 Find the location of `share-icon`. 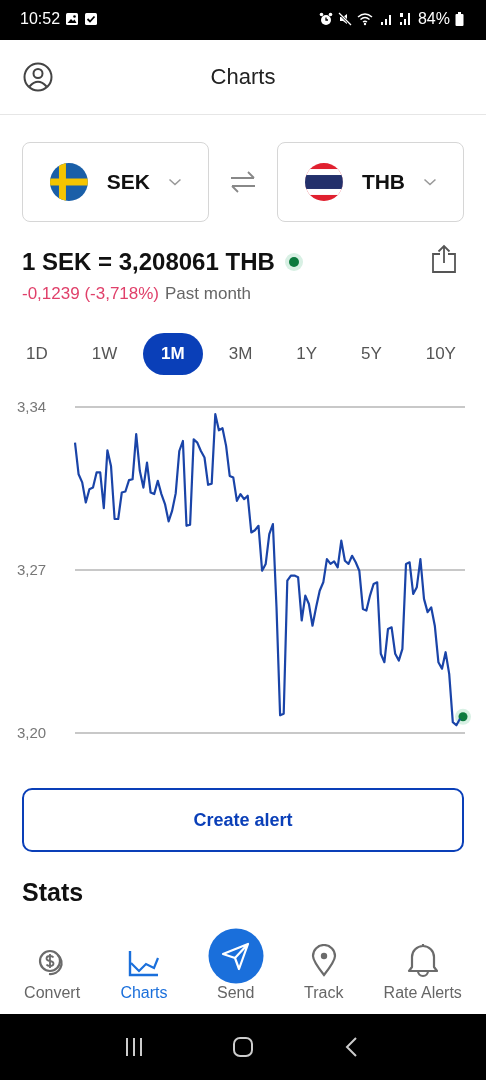

share-icon is located at coordinates (444, 259).